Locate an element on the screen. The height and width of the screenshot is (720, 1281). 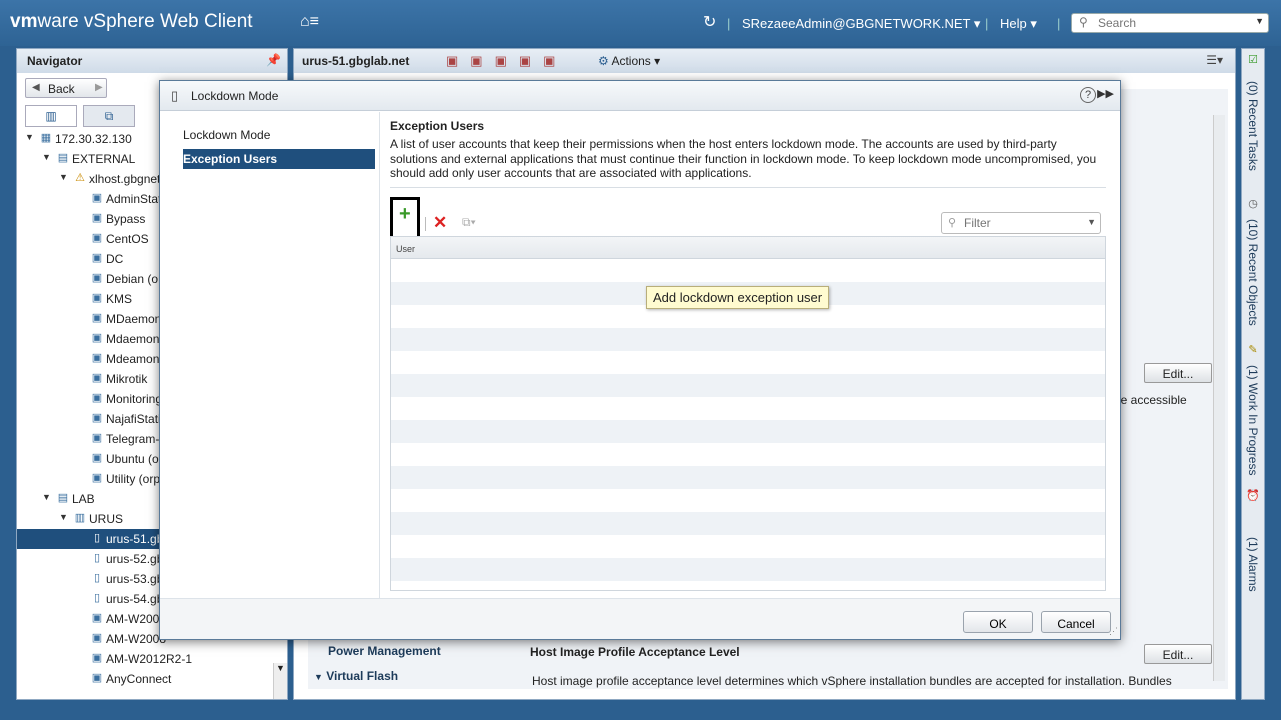
tasks-icon: ☑ is located at coordinates (1253, 60).